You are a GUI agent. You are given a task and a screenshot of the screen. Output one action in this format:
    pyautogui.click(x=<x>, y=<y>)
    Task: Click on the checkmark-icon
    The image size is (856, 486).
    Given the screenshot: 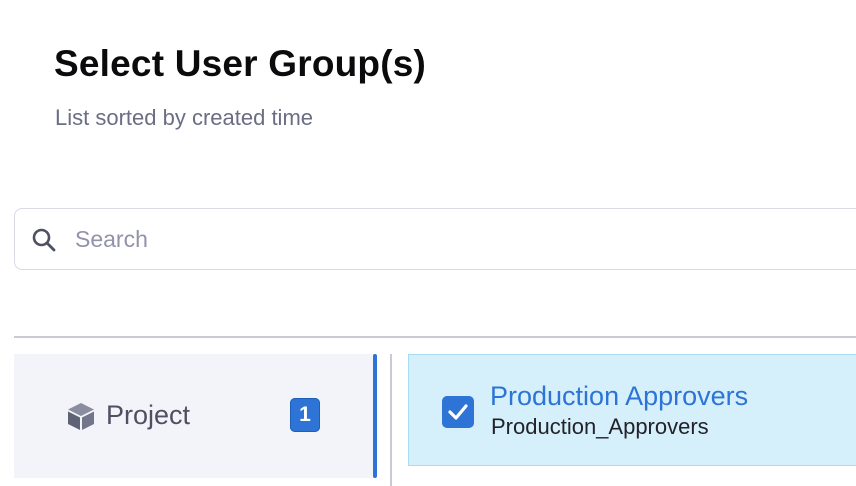 What is the action you would take?
    pyautogui.click(x=458, y=412)
    